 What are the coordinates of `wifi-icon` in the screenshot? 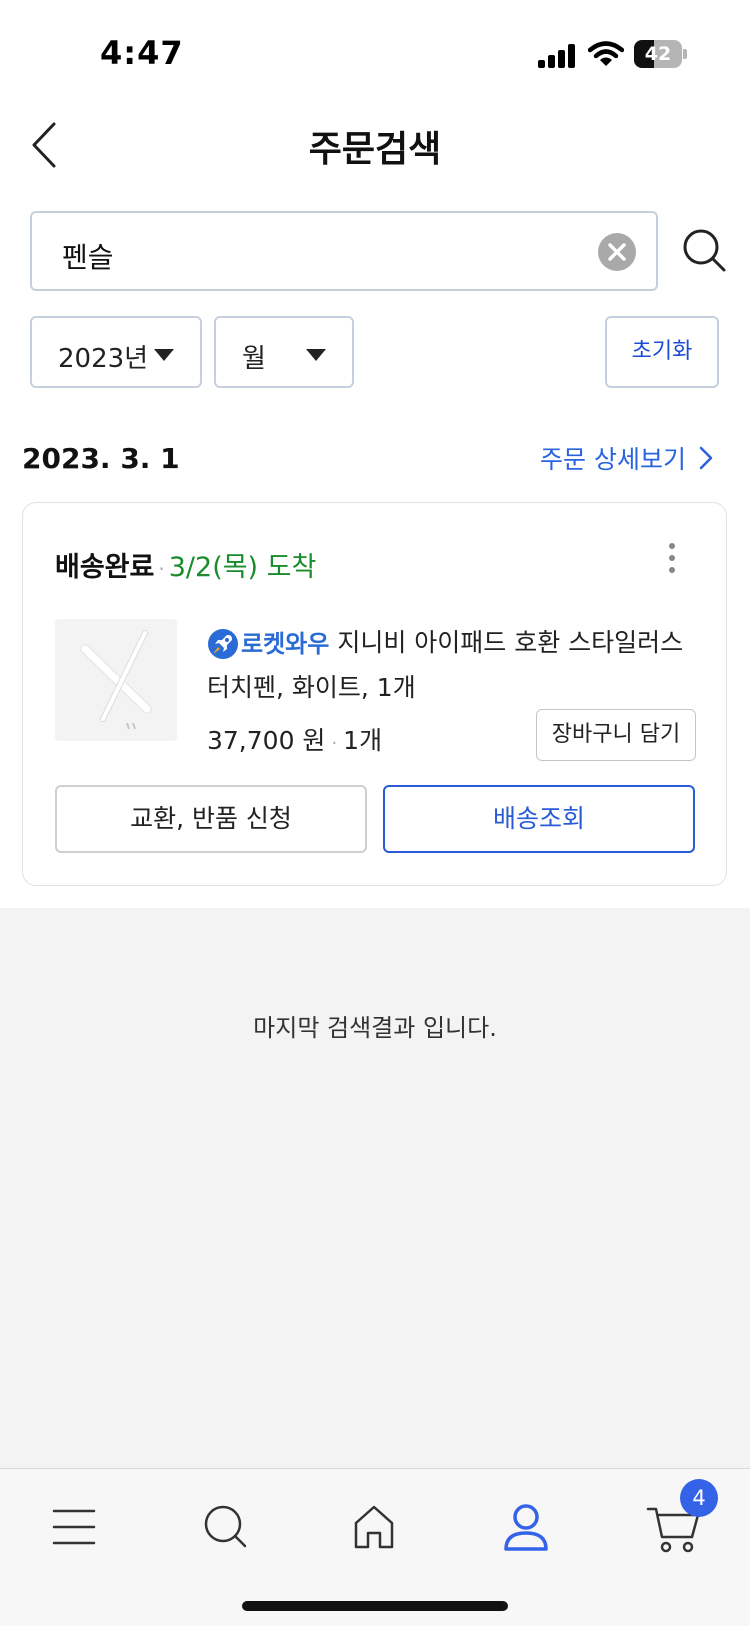 It's located at (606, 54).